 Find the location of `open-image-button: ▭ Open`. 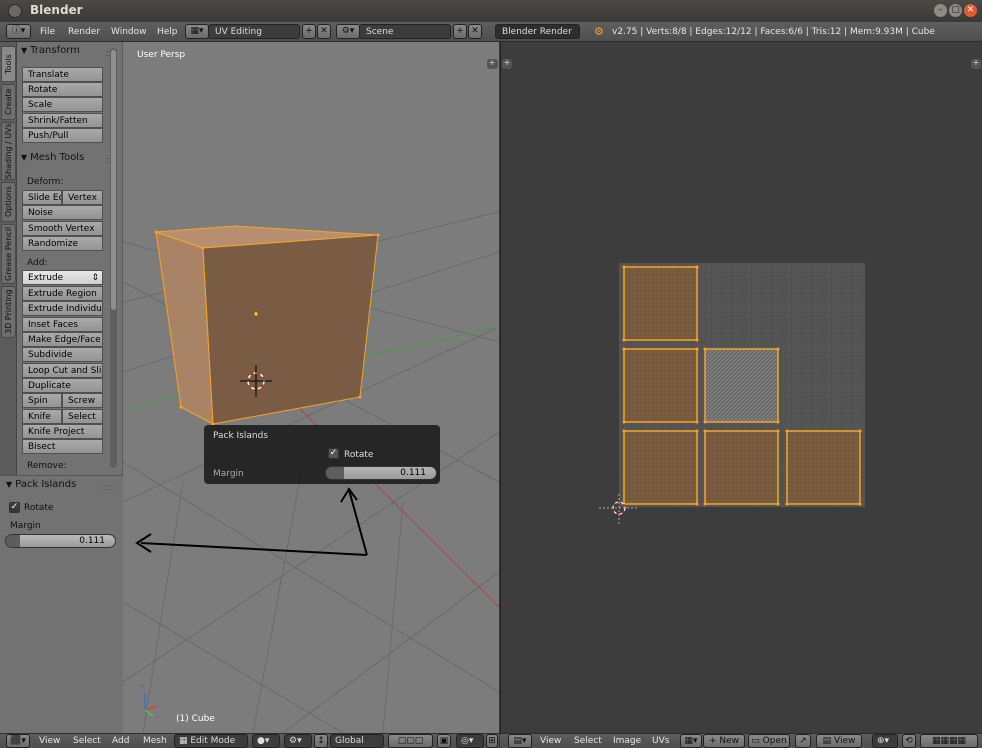

open-image-button: ▭ Open is located at coordinates (769, 741).